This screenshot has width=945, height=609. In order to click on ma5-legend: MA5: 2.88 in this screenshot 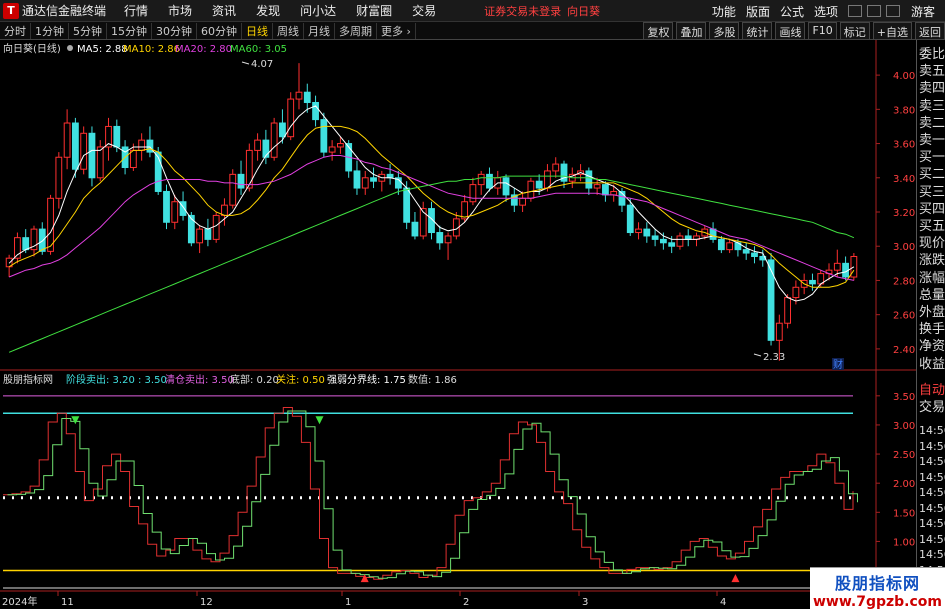, I will do `click(102, 49)`.